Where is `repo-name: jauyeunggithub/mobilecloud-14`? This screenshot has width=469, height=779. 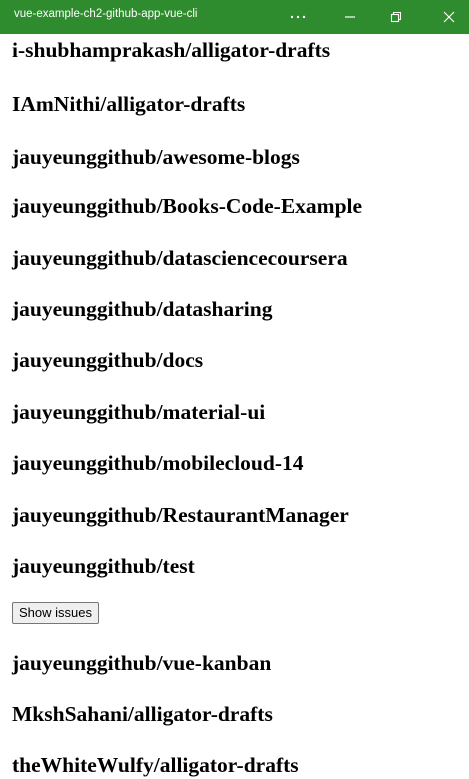 repo-name: jauyeunggithub/mobilecloud-14 is located at coordinates (158, 463).